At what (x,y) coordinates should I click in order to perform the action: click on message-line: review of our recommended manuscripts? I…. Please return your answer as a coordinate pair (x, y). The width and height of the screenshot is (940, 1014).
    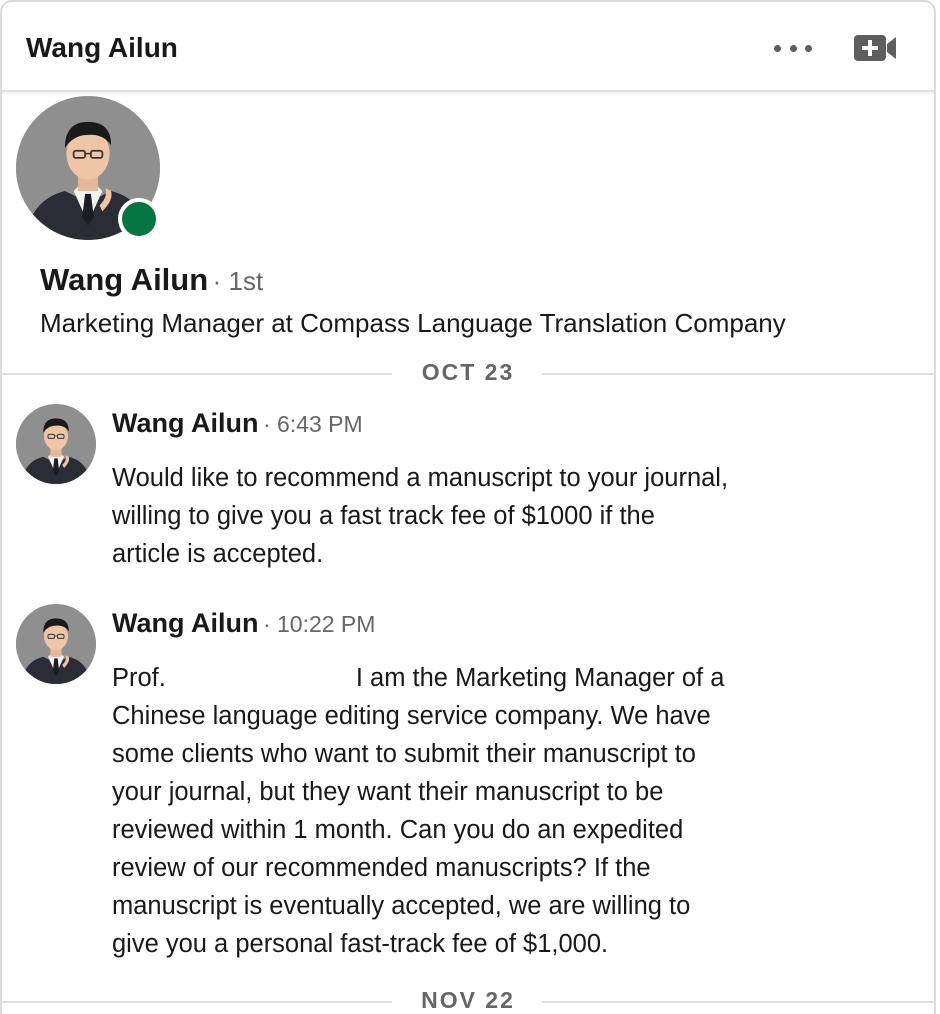
    Looking at the image, I should click on (381, 868).